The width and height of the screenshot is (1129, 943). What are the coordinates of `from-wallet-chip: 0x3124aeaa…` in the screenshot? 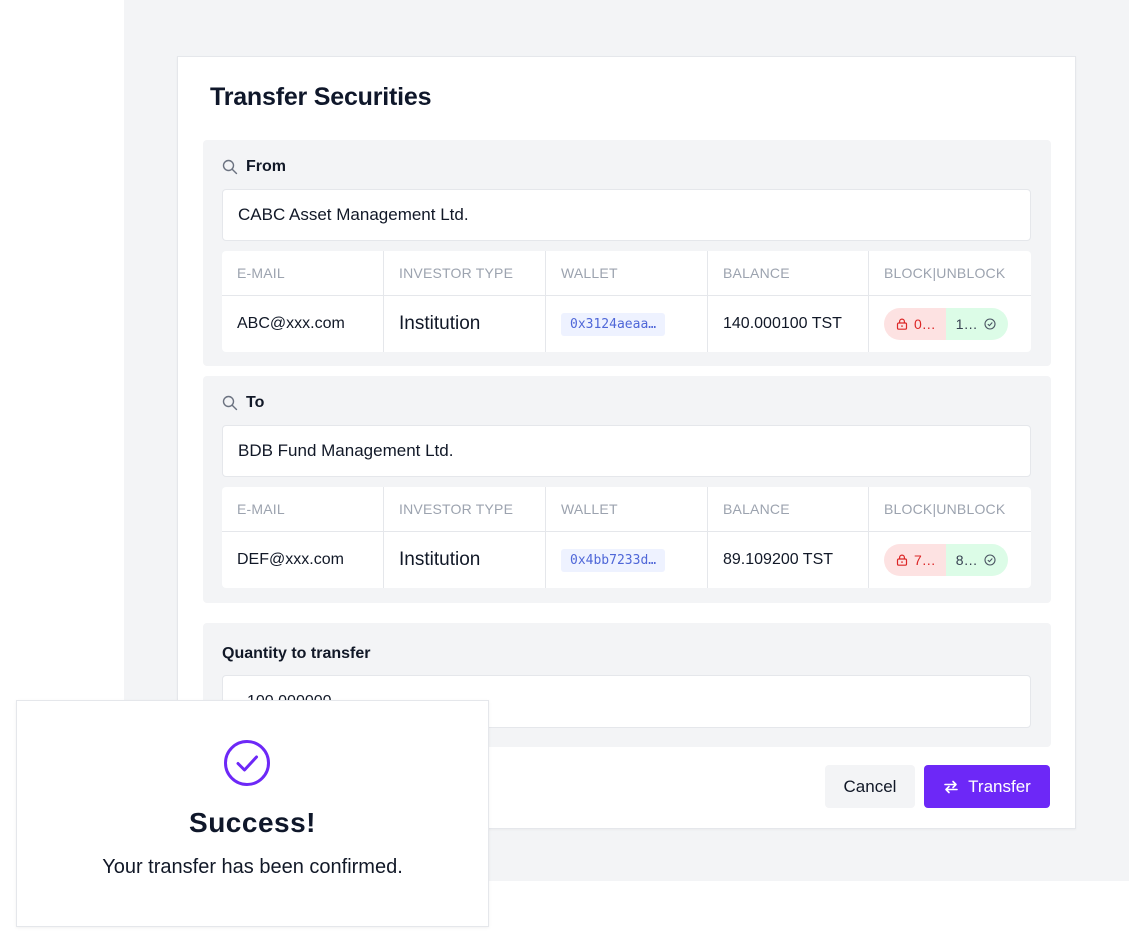 It's located at (613, 324).